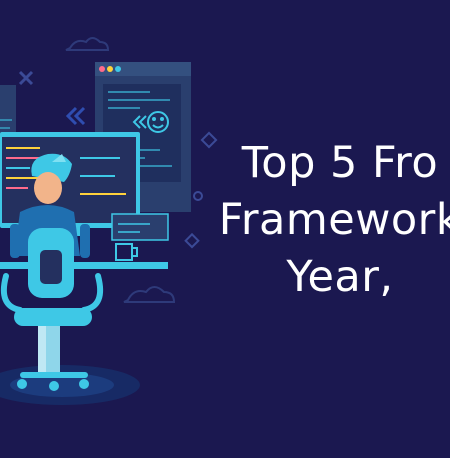  What do you see at coordinates (126, 252) in the screenshot?
I see `coffee-mug-icon` at bounding box center [126, 252].